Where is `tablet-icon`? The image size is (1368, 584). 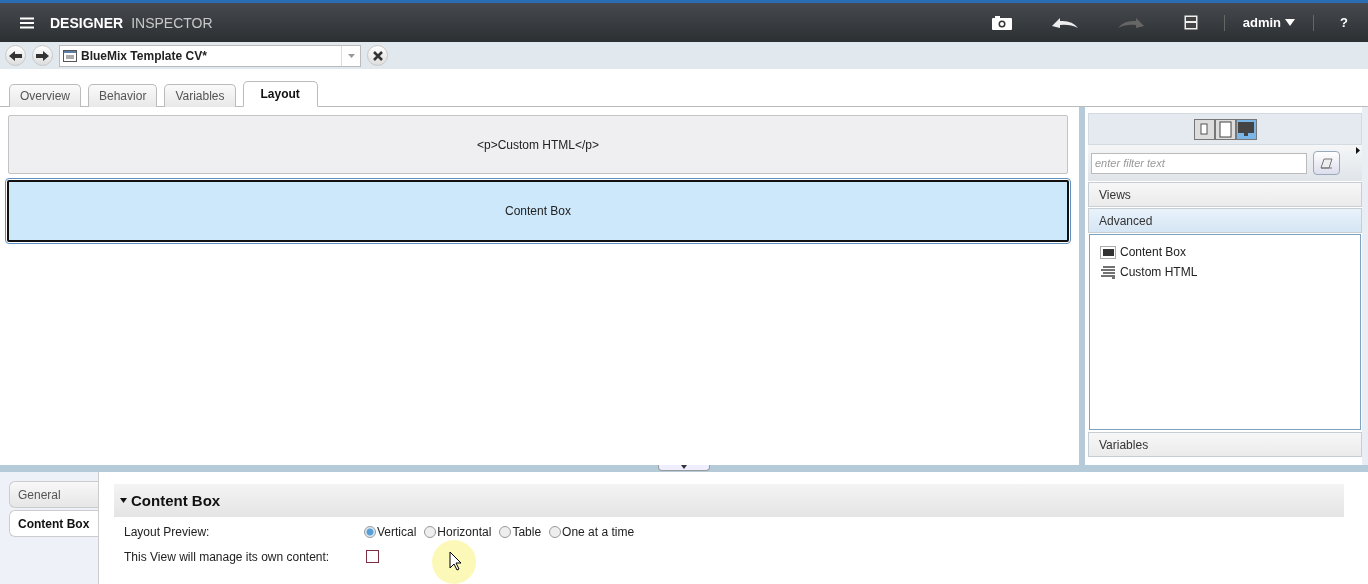
tablet-icon is located at coordinates (1225, 129).